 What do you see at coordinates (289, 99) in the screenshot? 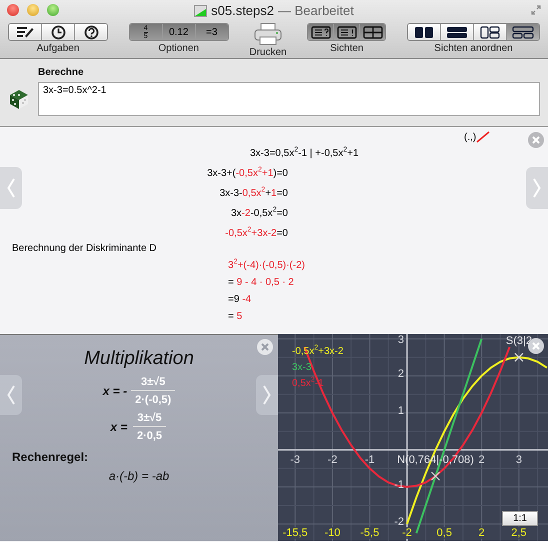
I see `input-field: 3x-3=0.5x^2-1` at bounding box center [289, 99].